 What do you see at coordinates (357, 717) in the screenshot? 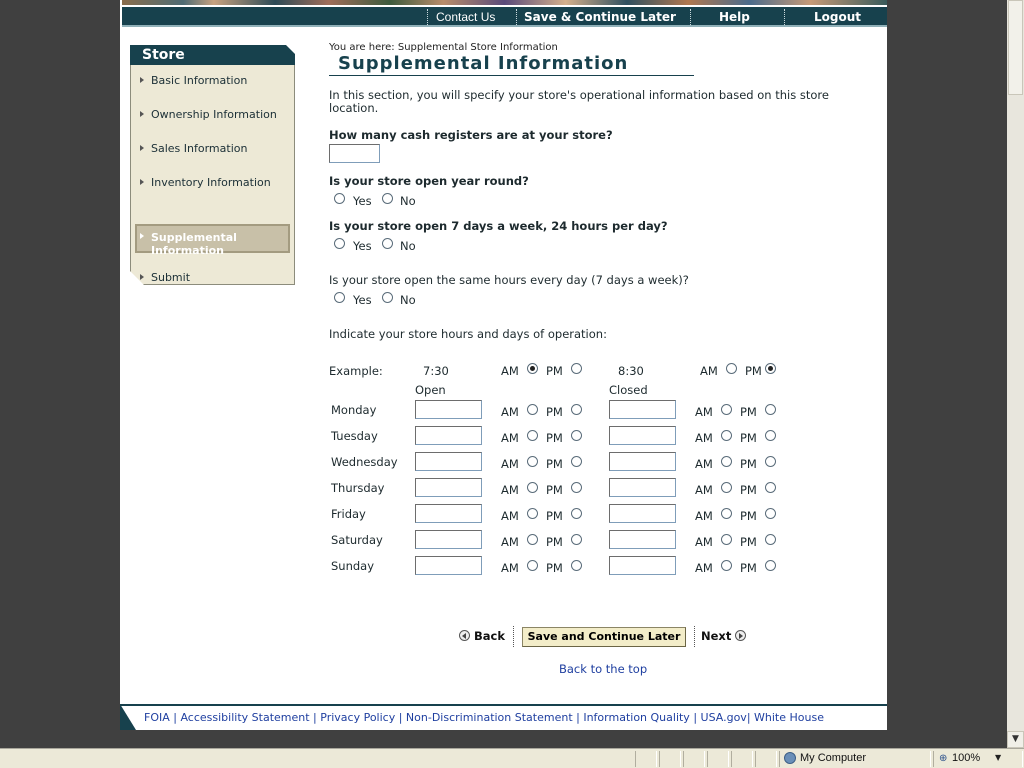
I see `footer-link-privacy: Privacy Policy` at bounding box center [357, 717].